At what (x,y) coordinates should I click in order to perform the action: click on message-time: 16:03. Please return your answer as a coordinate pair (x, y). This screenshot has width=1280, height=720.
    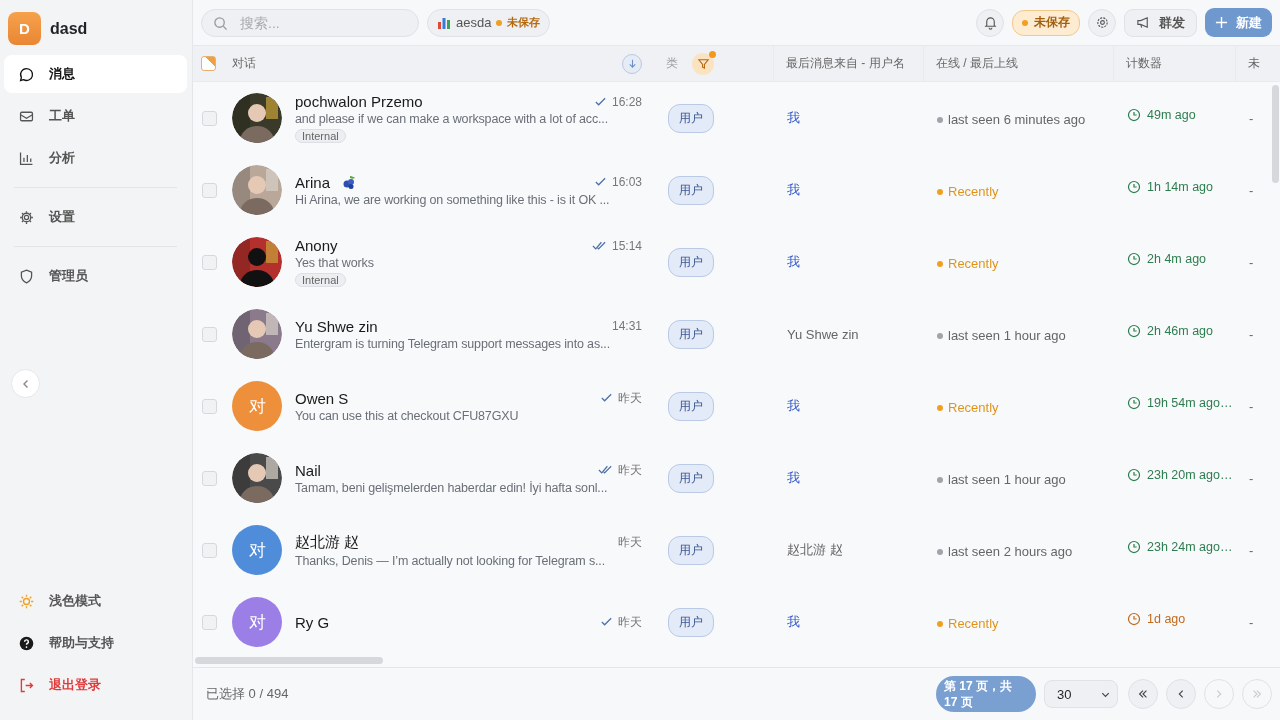
    Looking at the image, I should click on (626, 182).